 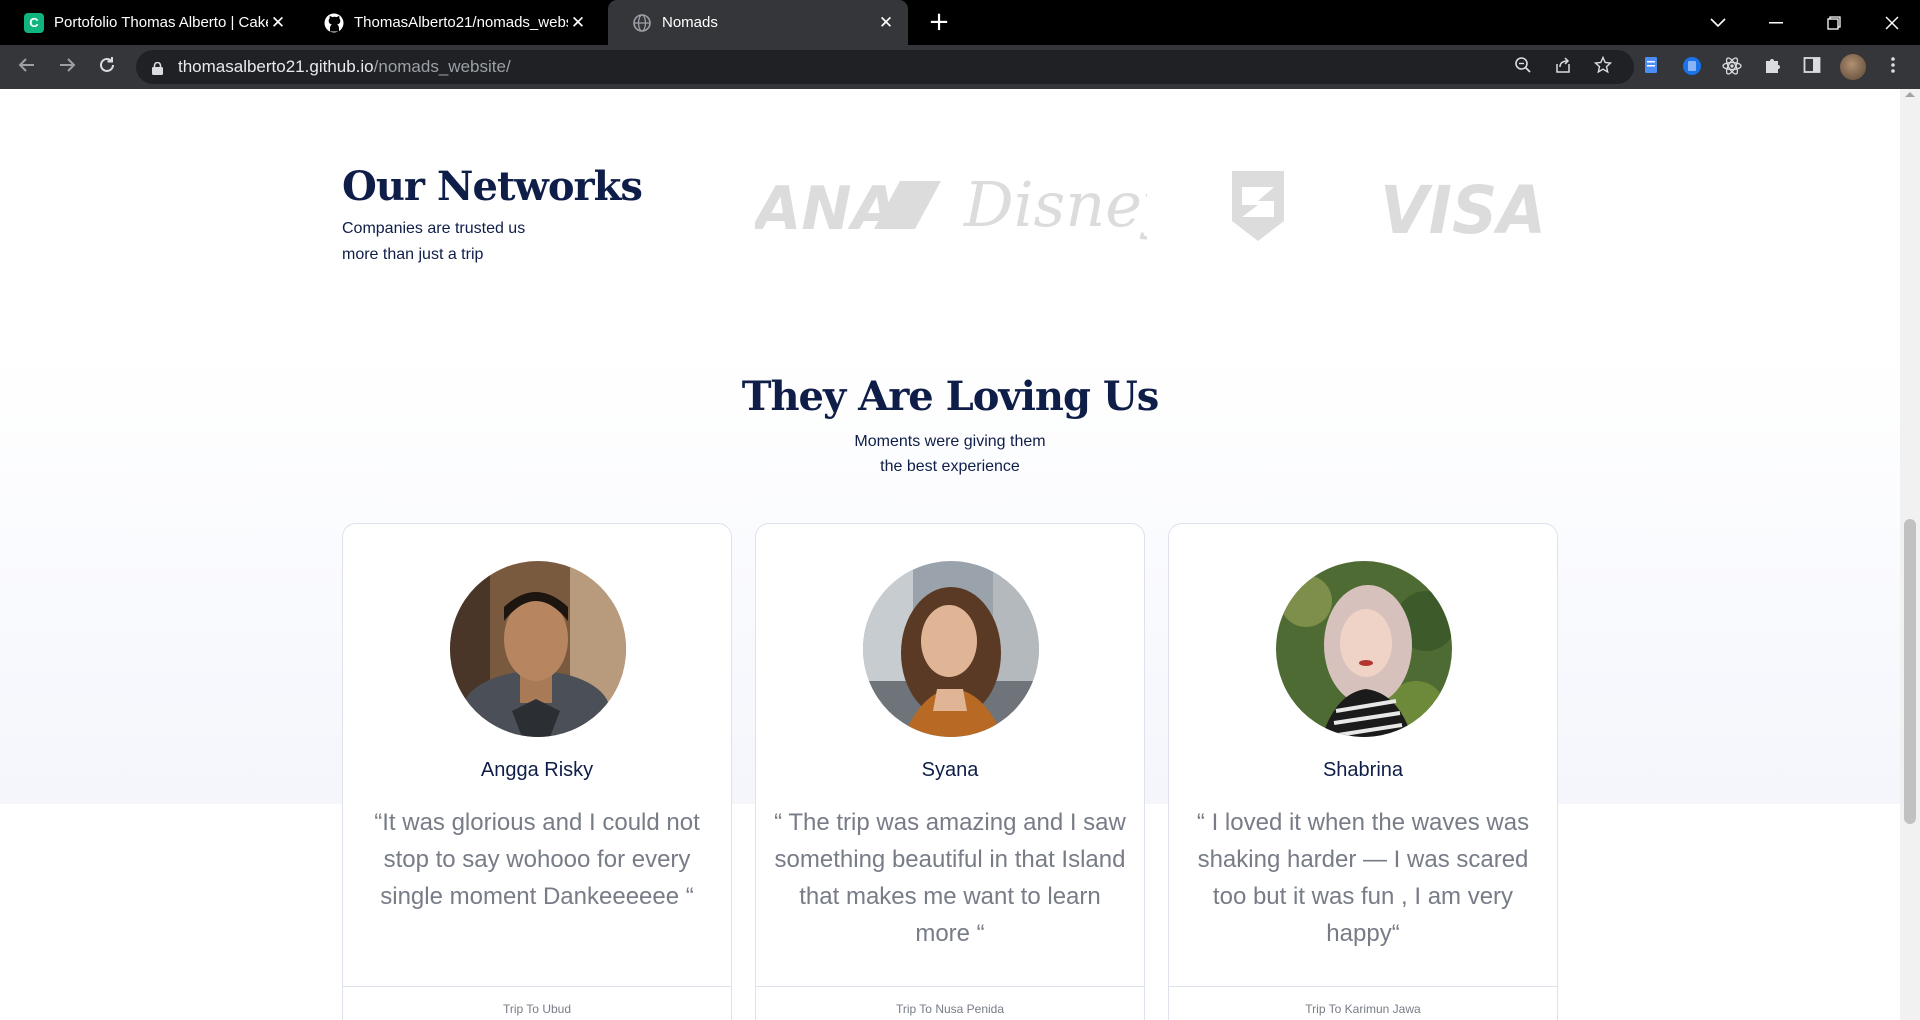 What do you see at coordinates (1776, 22) in the screenshot?
I see `minimize-icon` at bounding box center [1776, 22].